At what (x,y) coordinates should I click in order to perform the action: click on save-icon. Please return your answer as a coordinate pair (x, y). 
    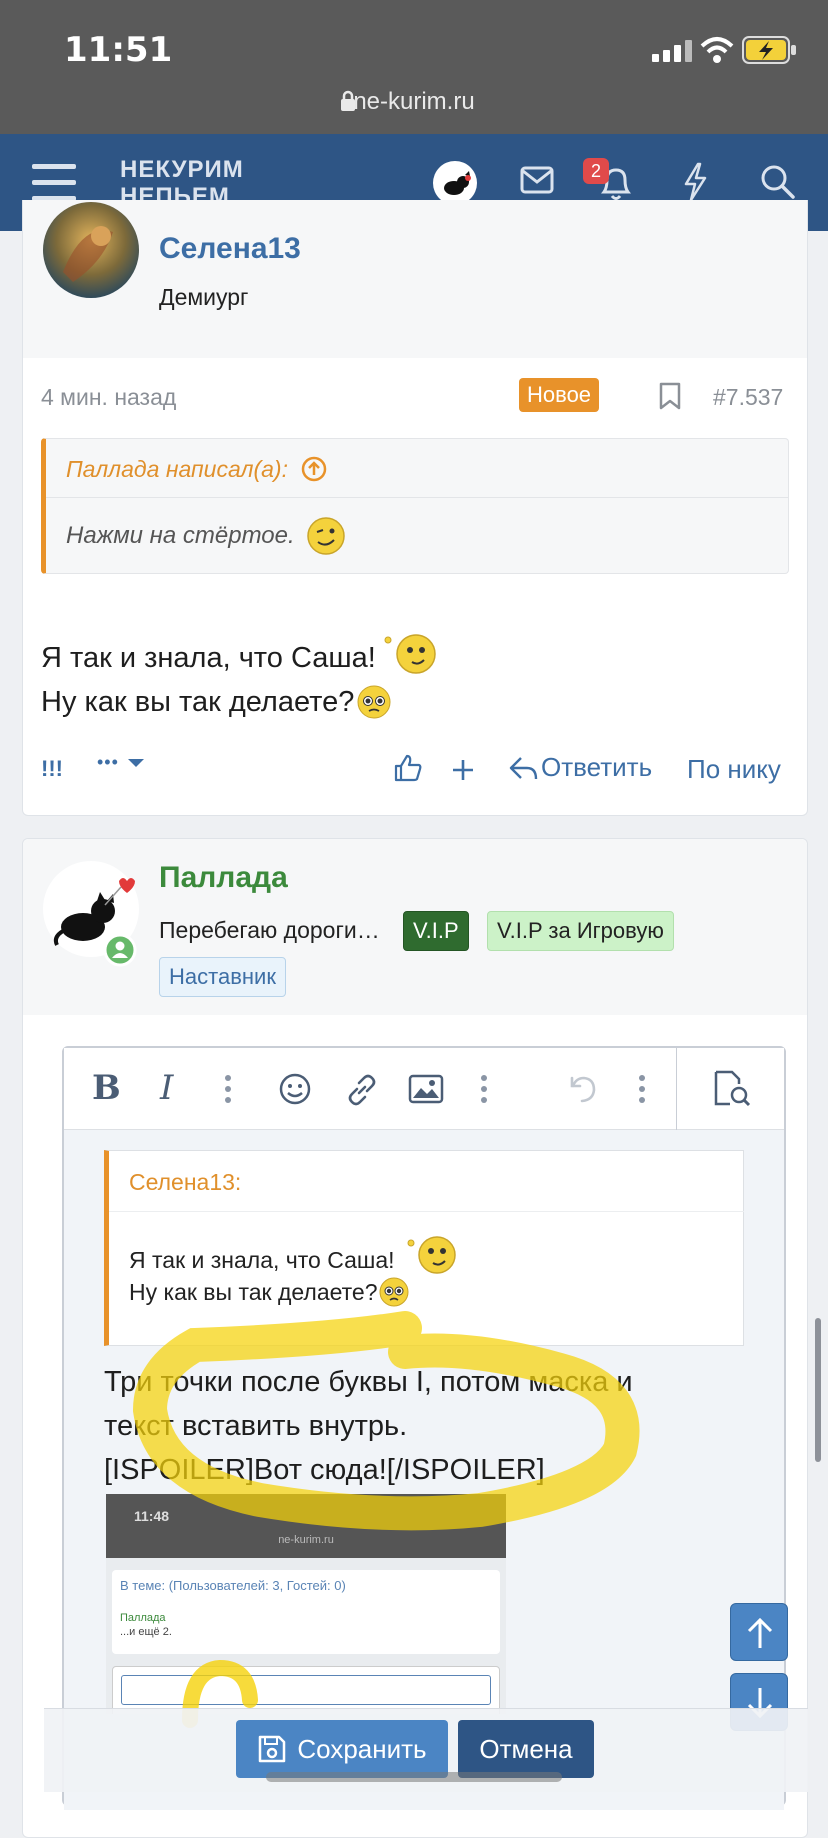
    Looking at the image, I should click on (272, 1749).